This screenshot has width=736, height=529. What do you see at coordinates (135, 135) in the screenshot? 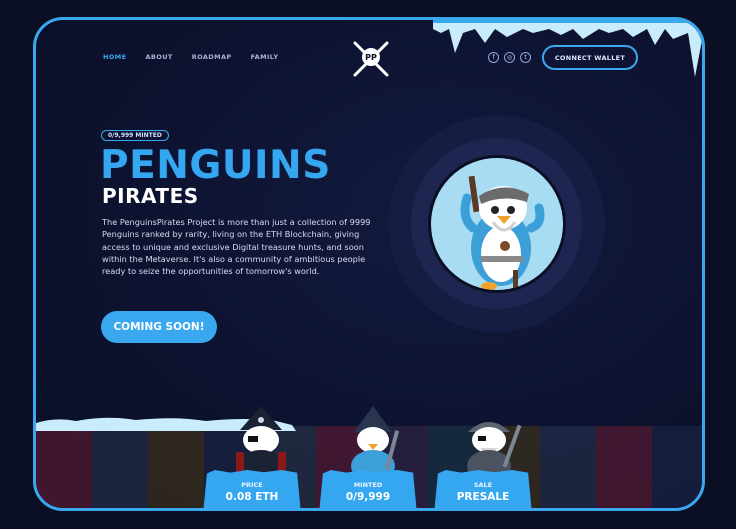
I see `minted-badge: 0/9,999 MINTED` at bounding box center [135, 135].